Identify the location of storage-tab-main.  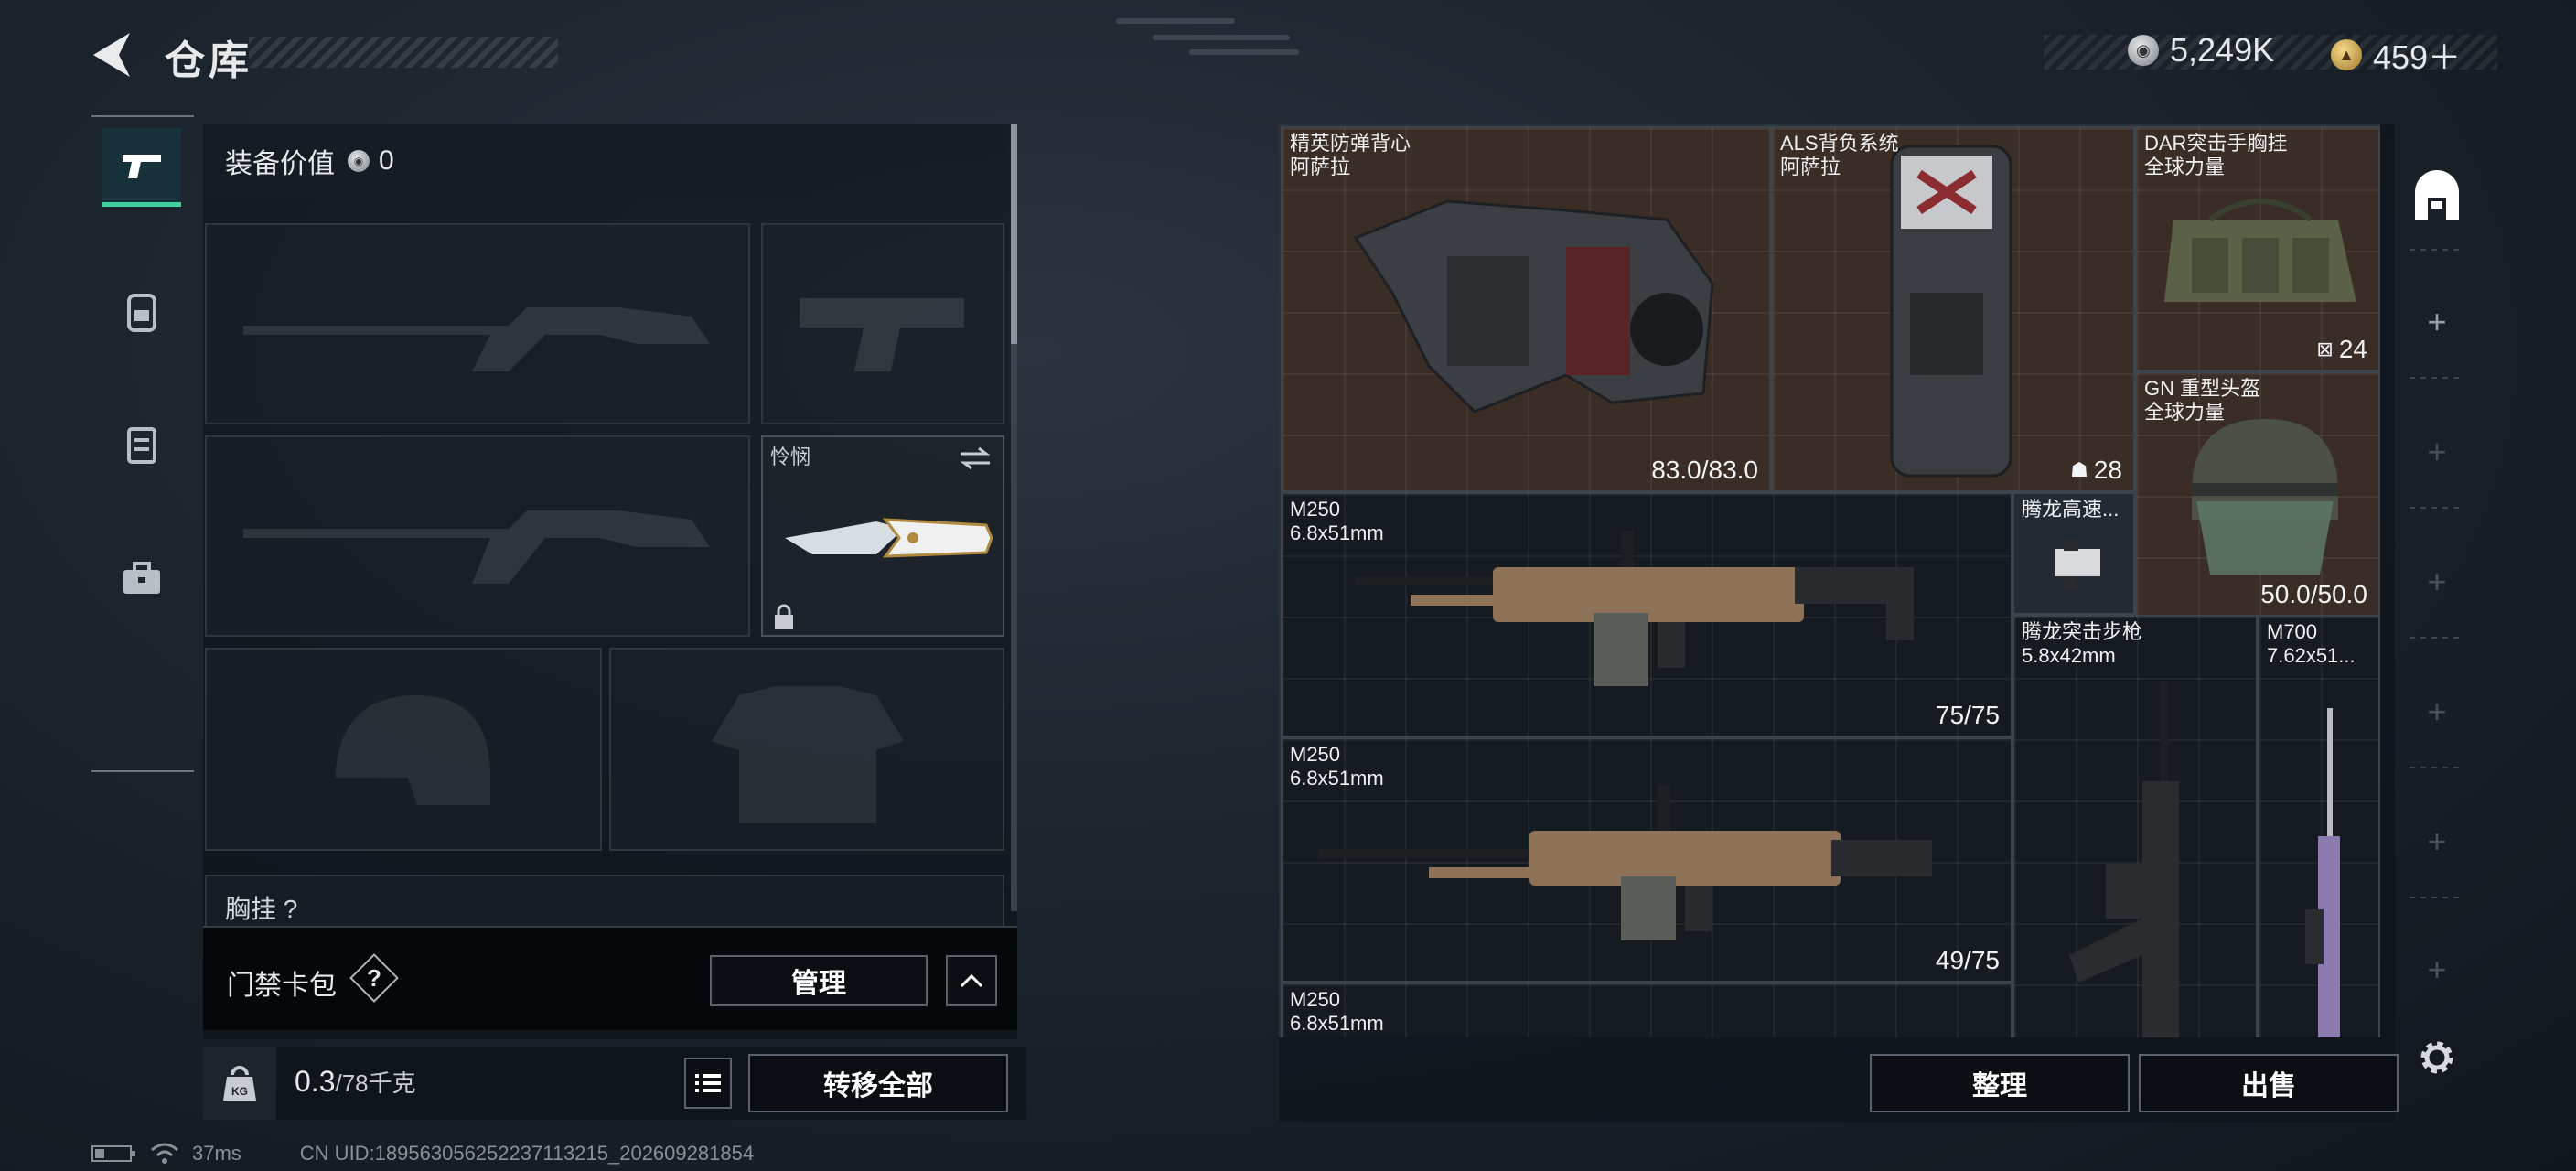
(2437, 197).